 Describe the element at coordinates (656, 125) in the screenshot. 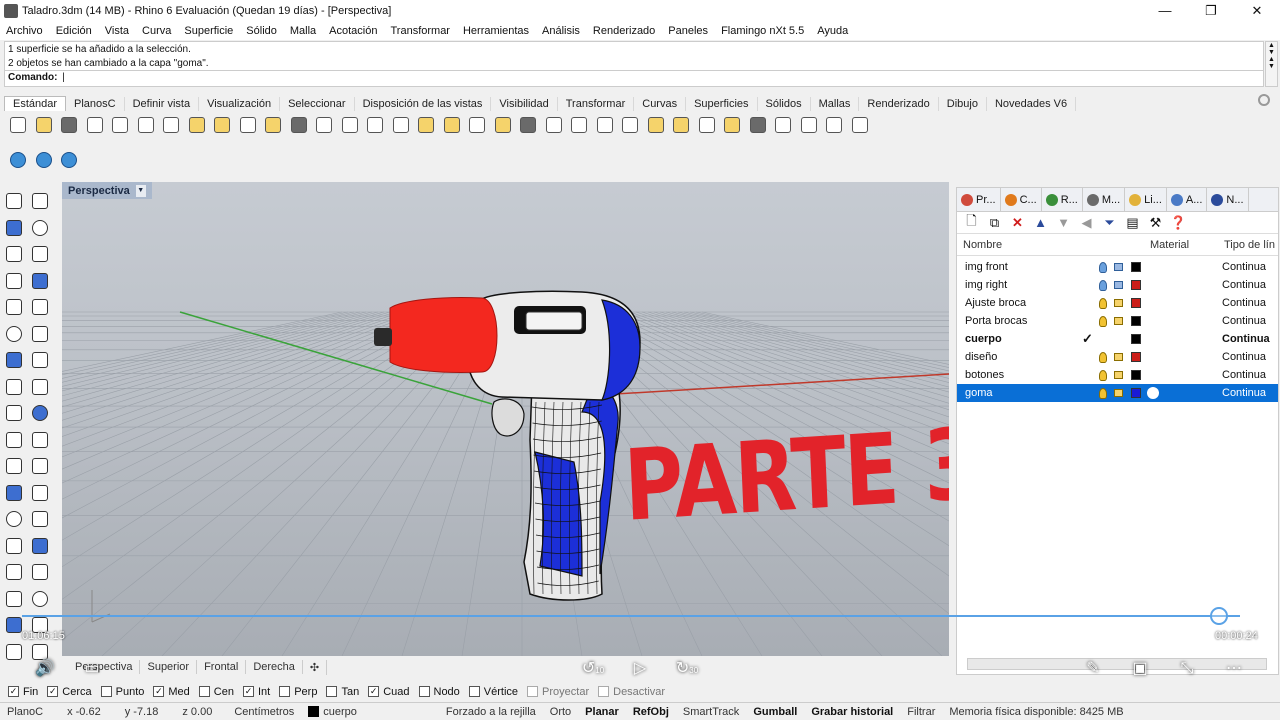

I see `color-wheel-icon` at that location.